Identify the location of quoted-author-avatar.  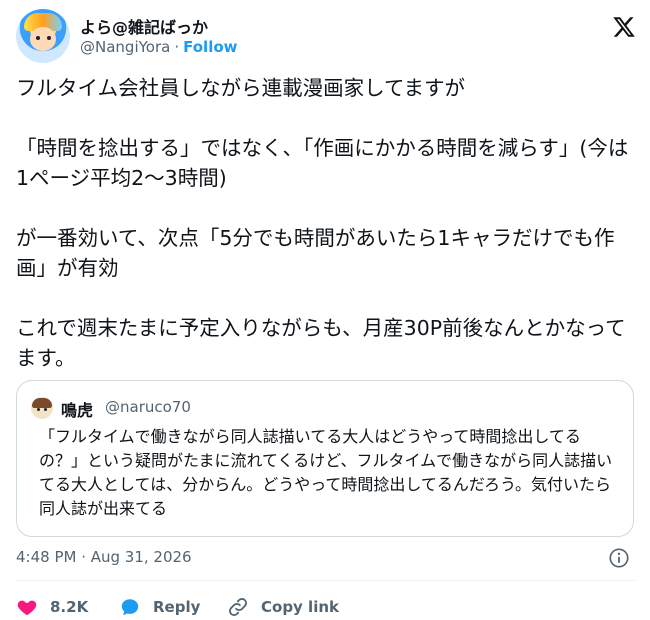
(42, 408).